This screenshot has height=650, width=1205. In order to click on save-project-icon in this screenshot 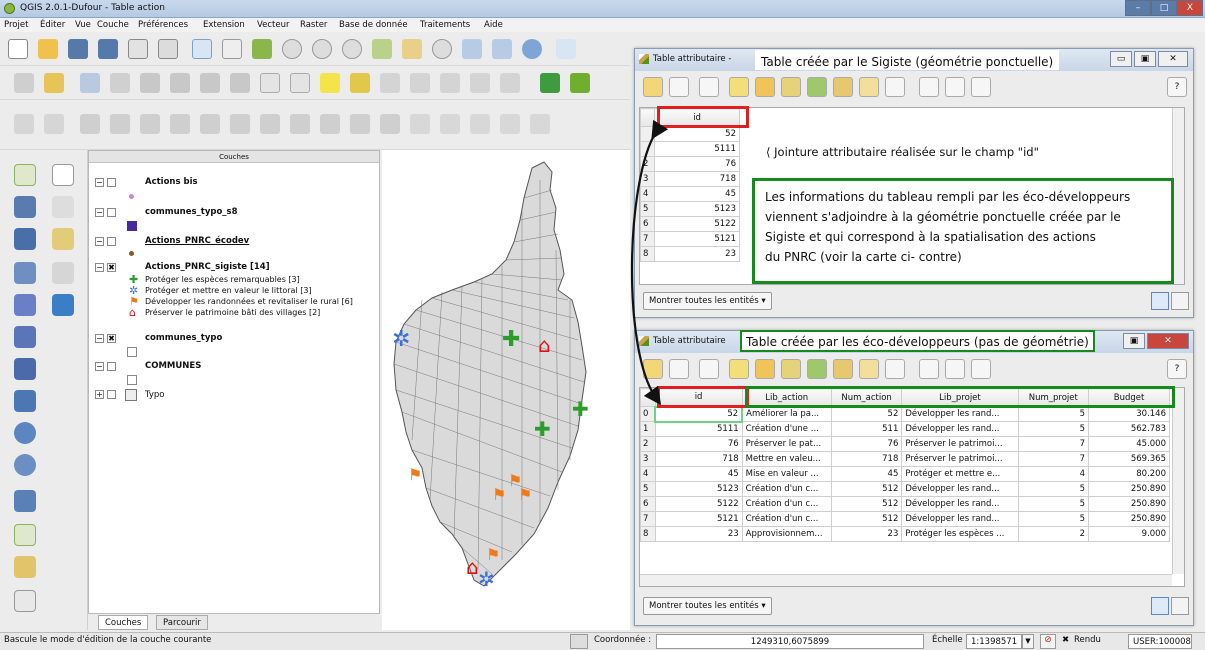, I will do `click(78, 49)`.